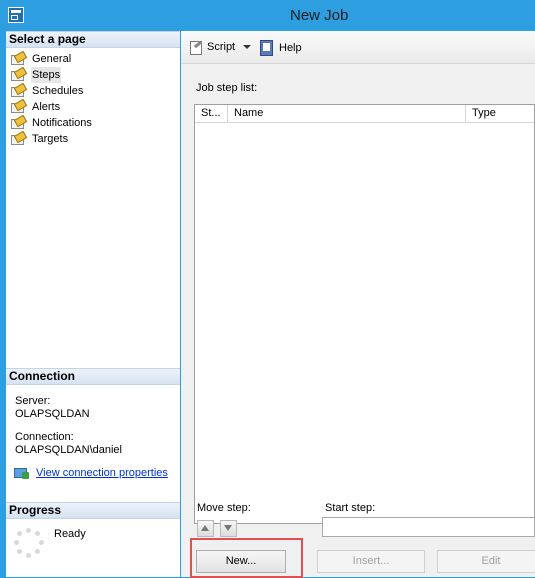 The width and height of the screenshot is (535, 578). What do you see at coordinates (347, 113) in the screenshot?
I see `column-header-name: Name` at bounding box center [347, 113].